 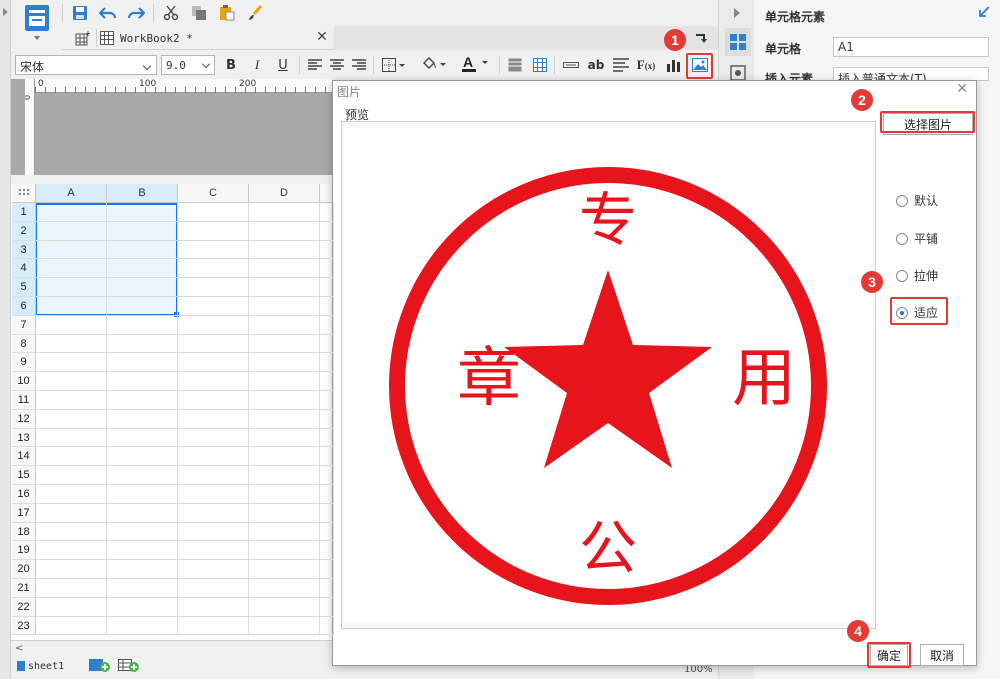 I want to click on redo-button, so click(x=136, y=13).